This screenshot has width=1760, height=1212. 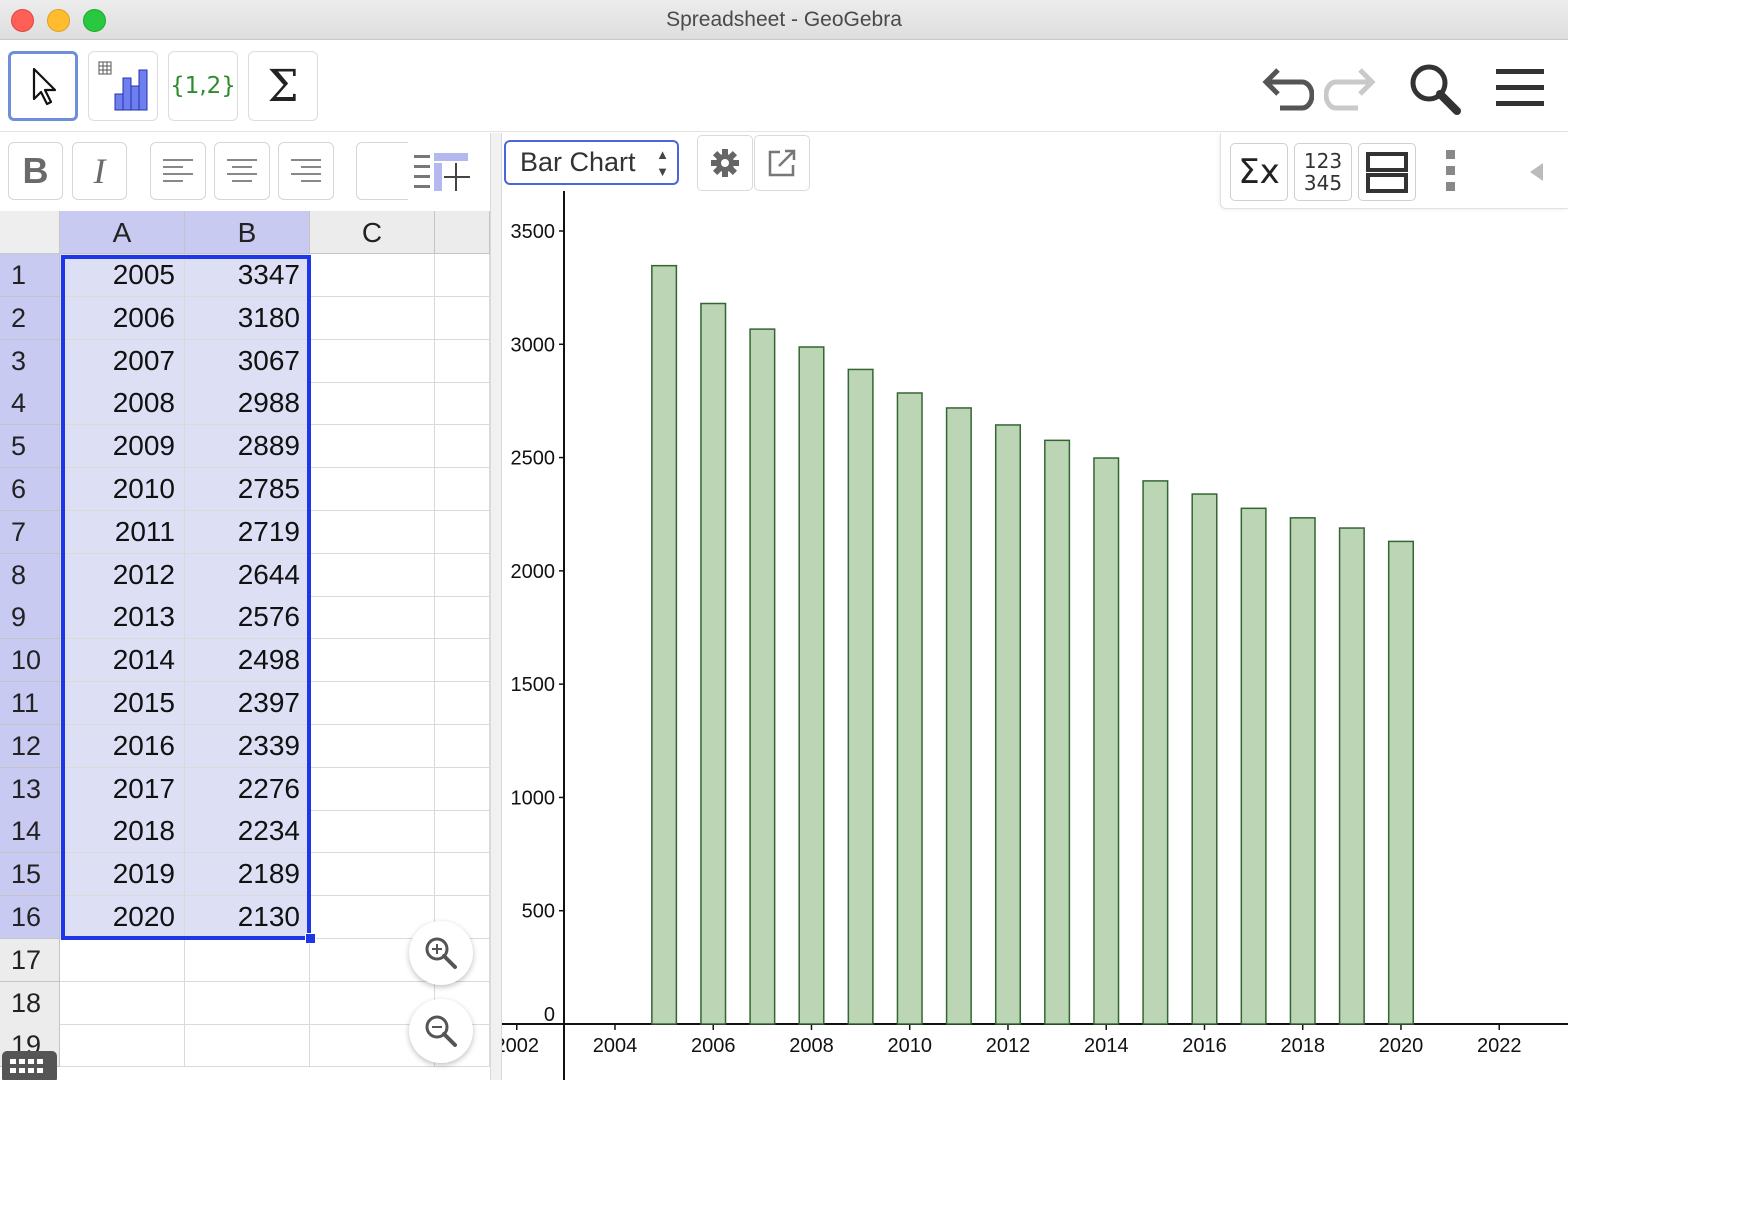 What do you see at coordinates (30, 318) in the screenshot?
I see `row-header: 2` at bounding box center [30, 318].